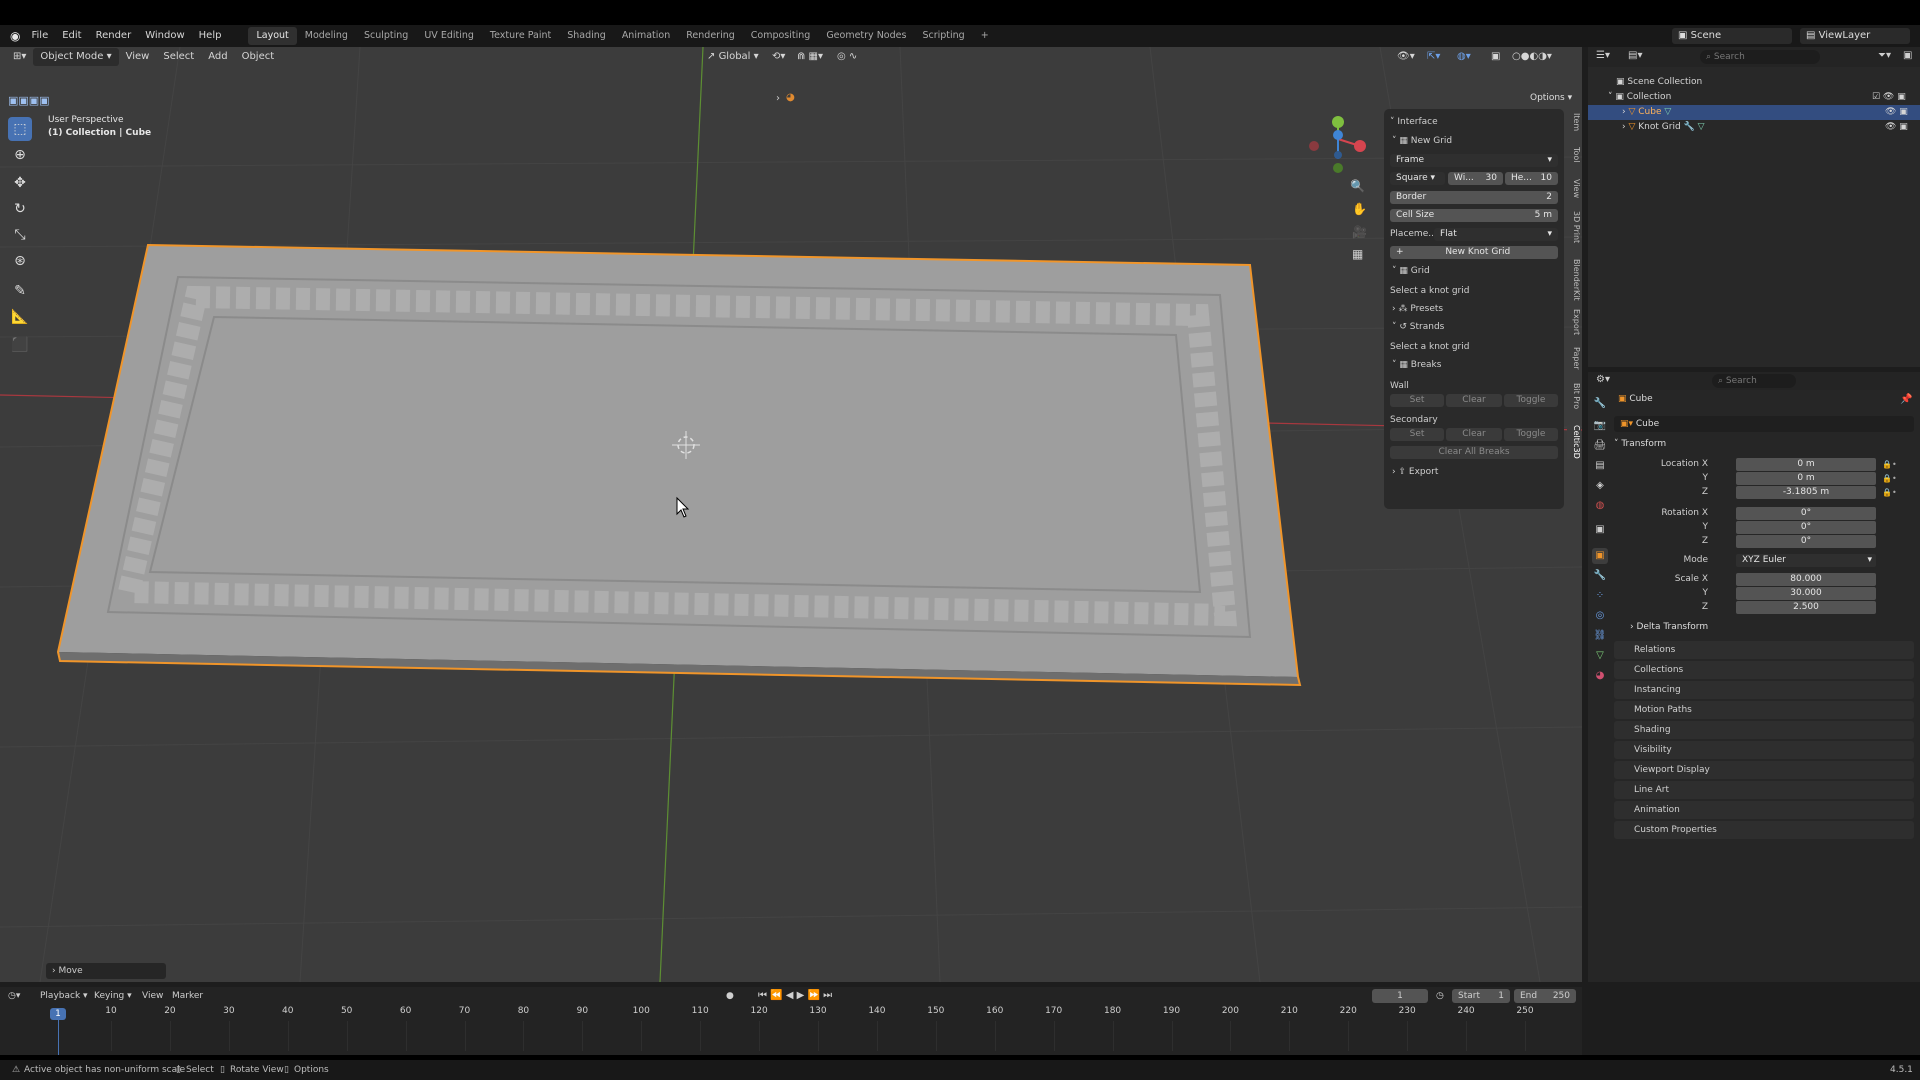 This screenshot has width=1920, height=1080. I want to click on tab-geometry-nodes: Geometry Nodes, so click(866, 36).